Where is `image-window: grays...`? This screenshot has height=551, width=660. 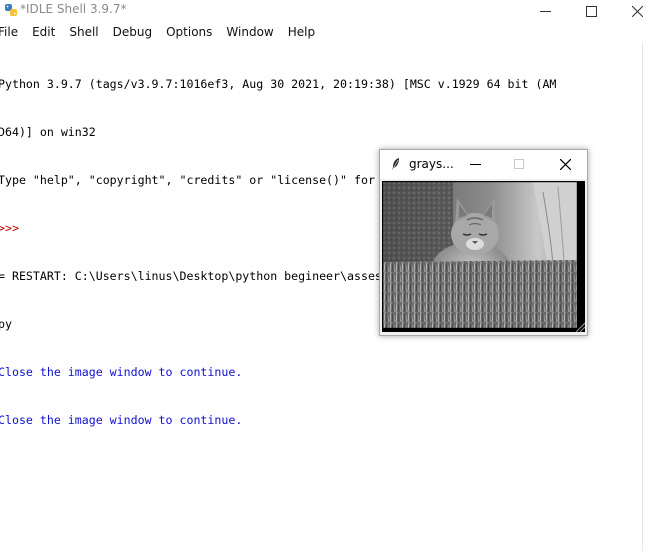
image-window: grays... is located at coordinates (483, 242).